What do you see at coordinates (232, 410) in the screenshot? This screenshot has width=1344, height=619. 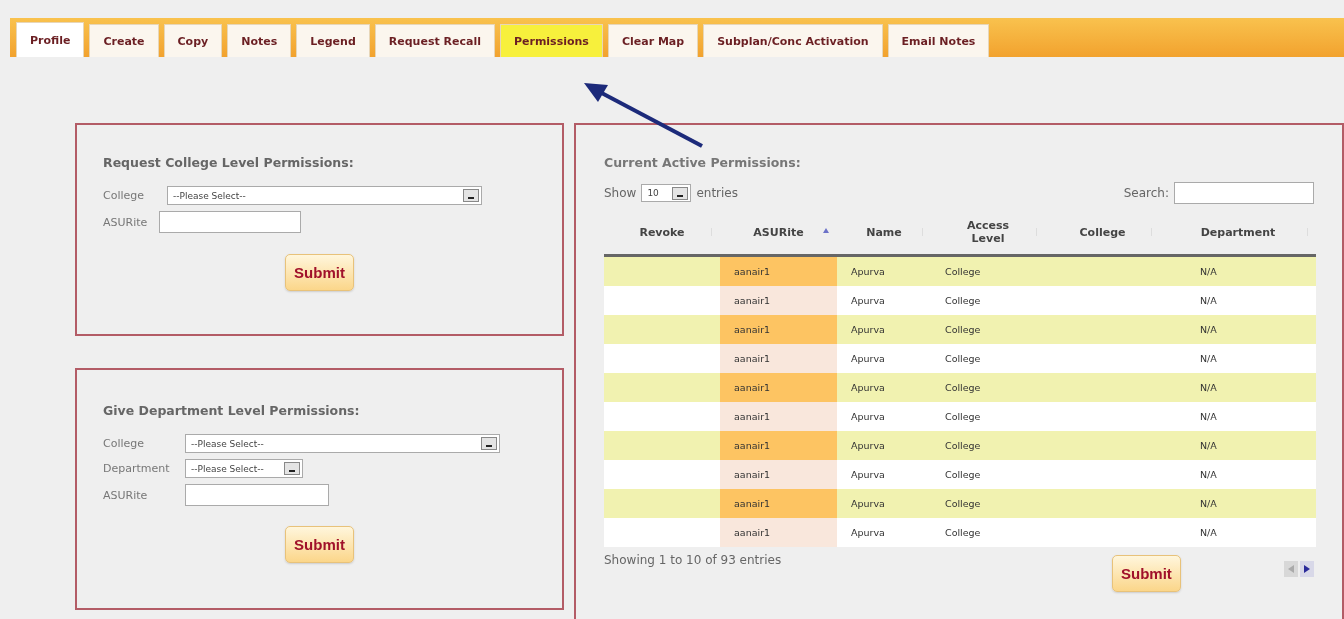 I see `panel-title: Give Department Level Permissions:` at bounding box center [232, 410].